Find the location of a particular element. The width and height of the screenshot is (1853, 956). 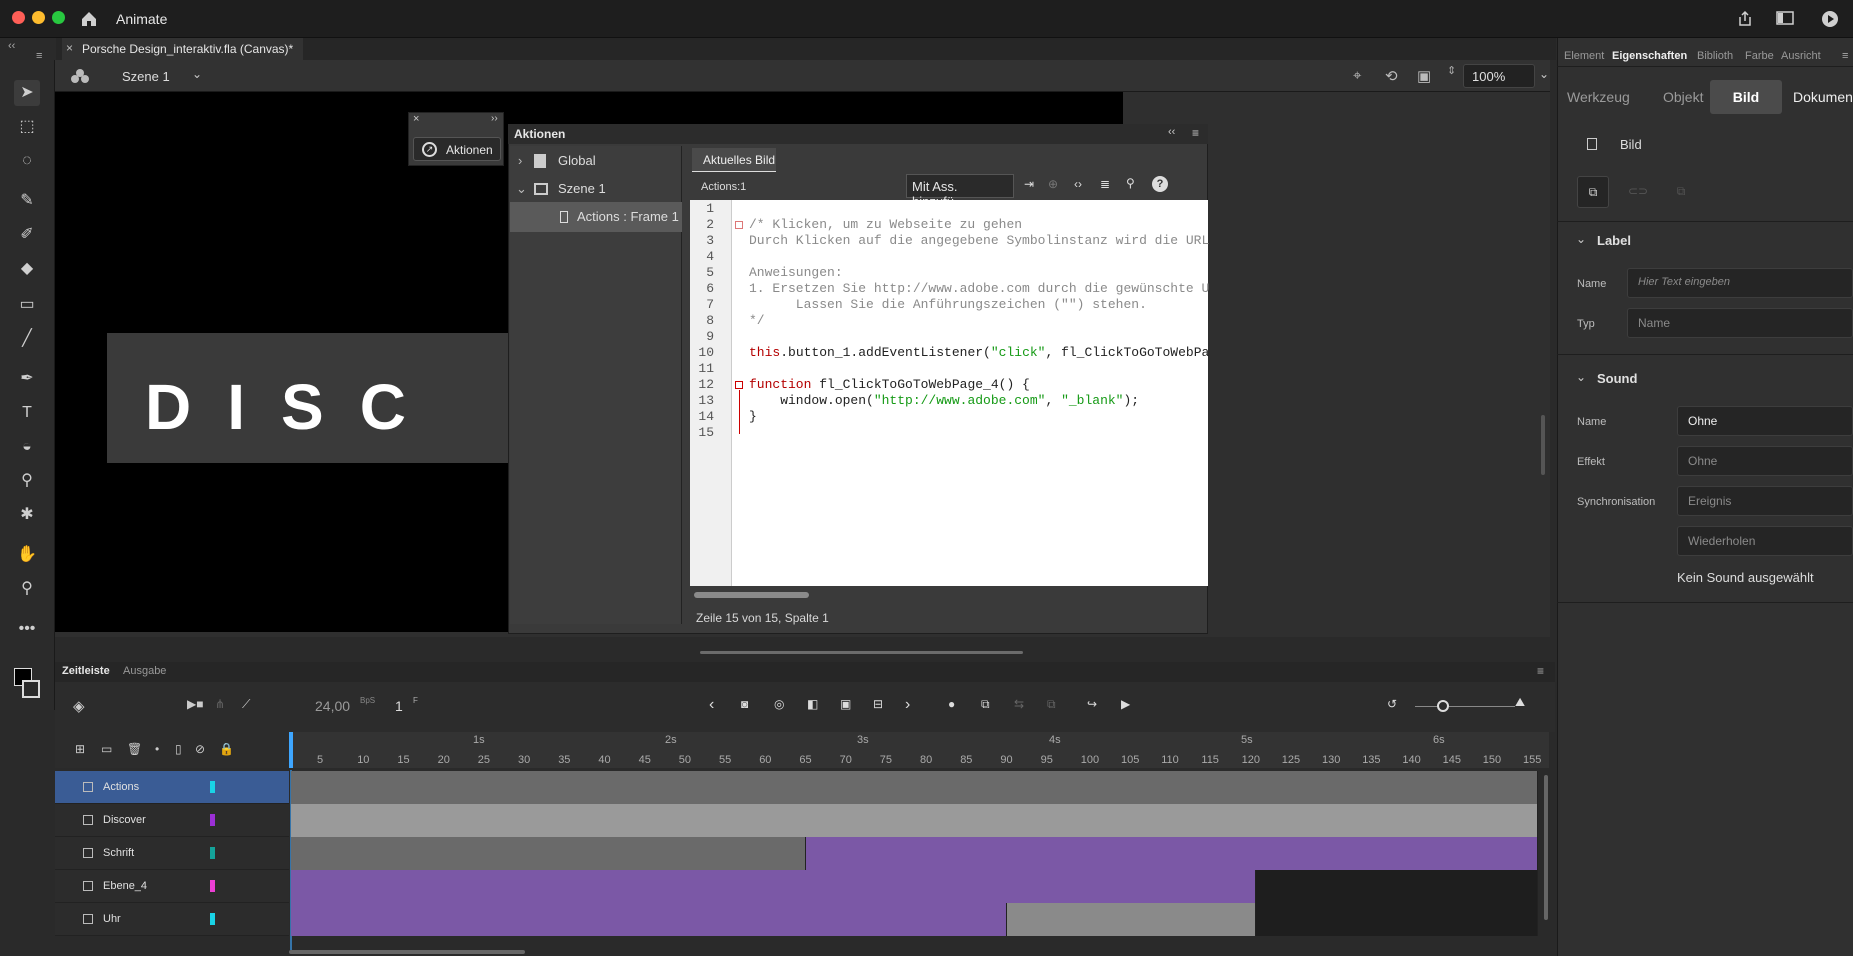

onion-skin-icon: ● is located at coordinates (951, 704).